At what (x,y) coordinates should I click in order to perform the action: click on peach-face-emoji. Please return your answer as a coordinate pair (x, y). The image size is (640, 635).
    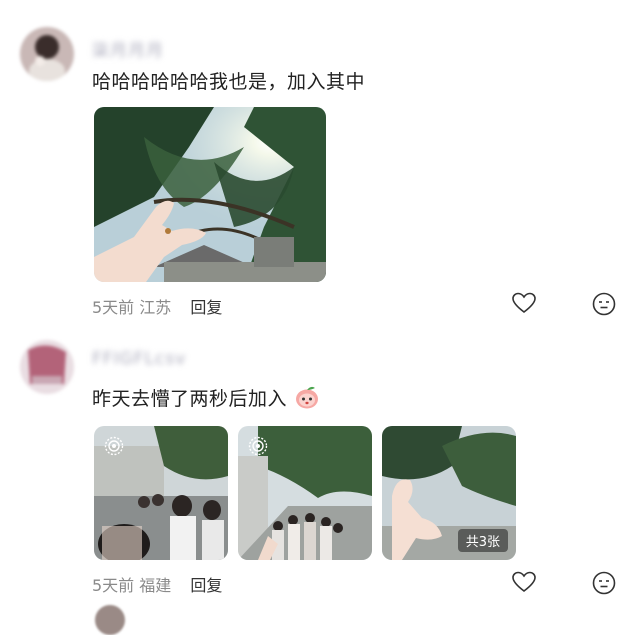
    Looking at the image, I should click on (307, 399).